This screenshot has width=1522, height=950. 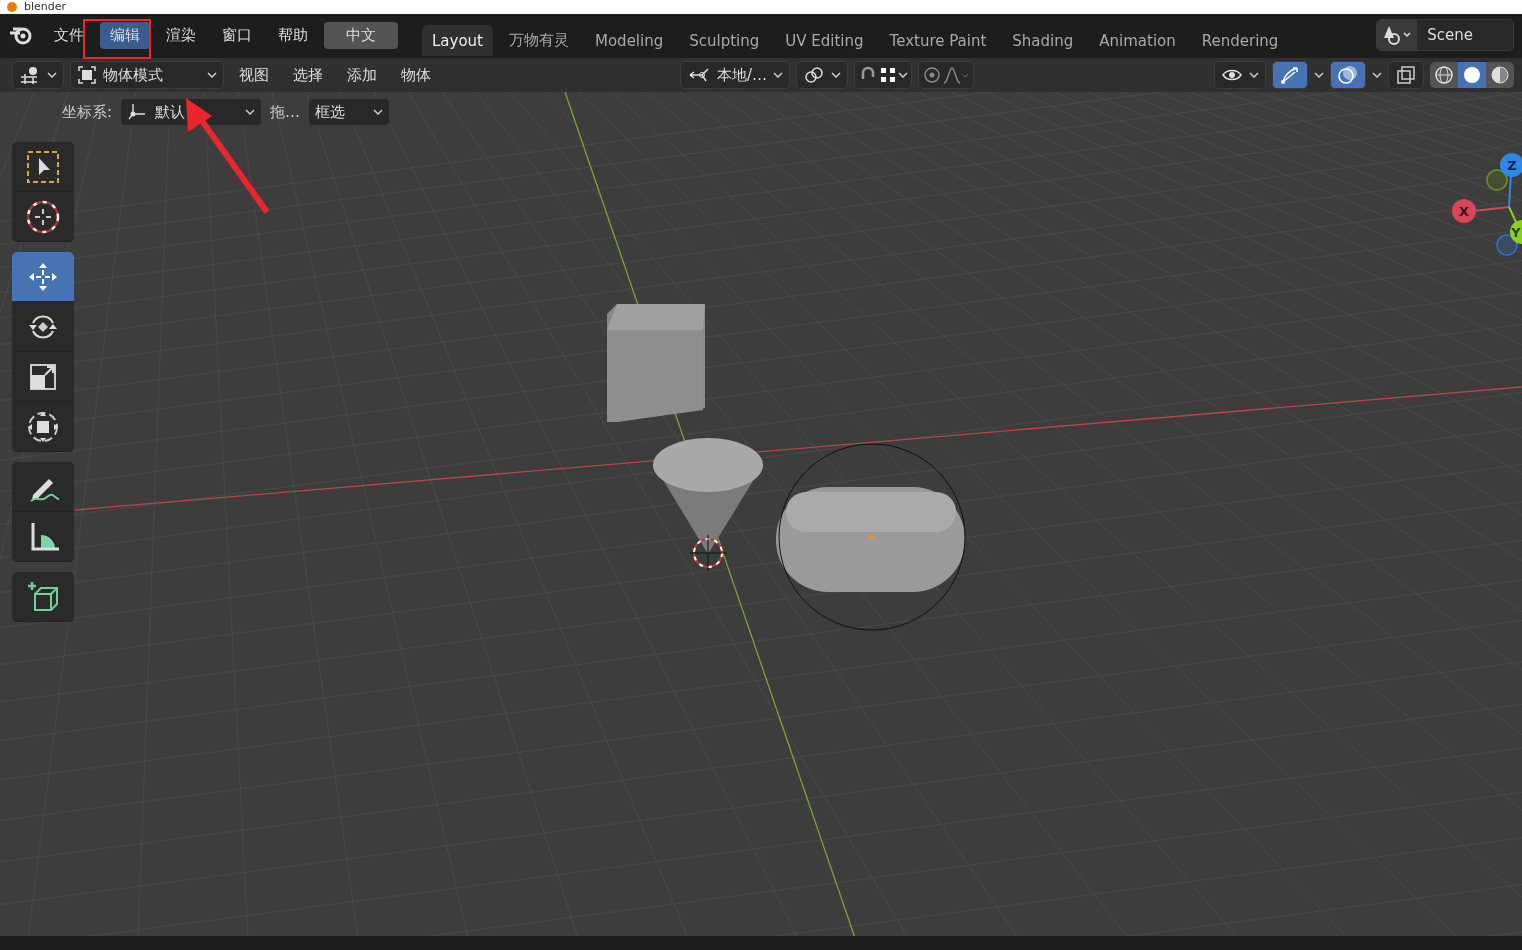 What do you see at coordinates (147, 75) in the screenshot?
I see `mode-dropdown: 物体模式` at bounding box center [147, 75].